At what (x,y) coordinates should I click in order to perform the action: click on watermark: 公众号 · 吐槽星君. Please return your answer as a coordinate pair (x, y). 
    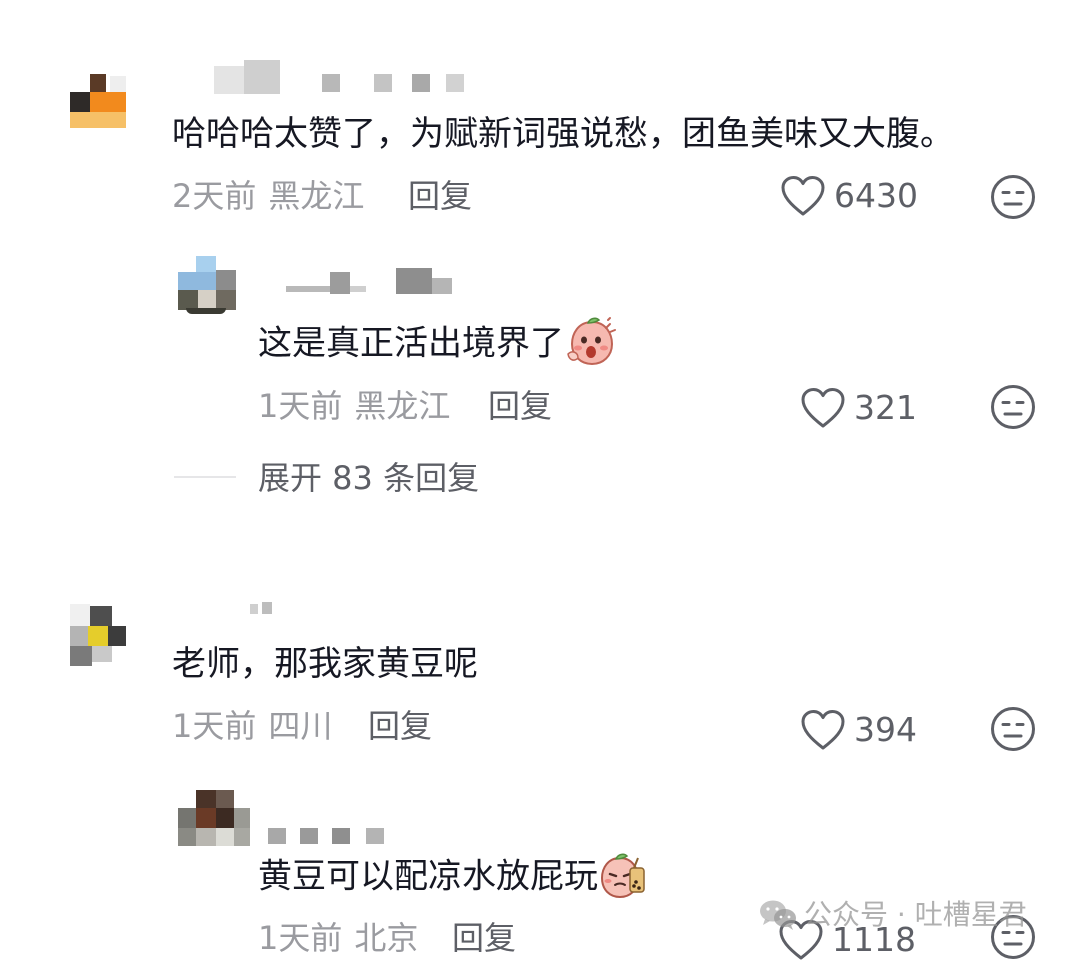
    Looking at the image, I should click on (892, 915).